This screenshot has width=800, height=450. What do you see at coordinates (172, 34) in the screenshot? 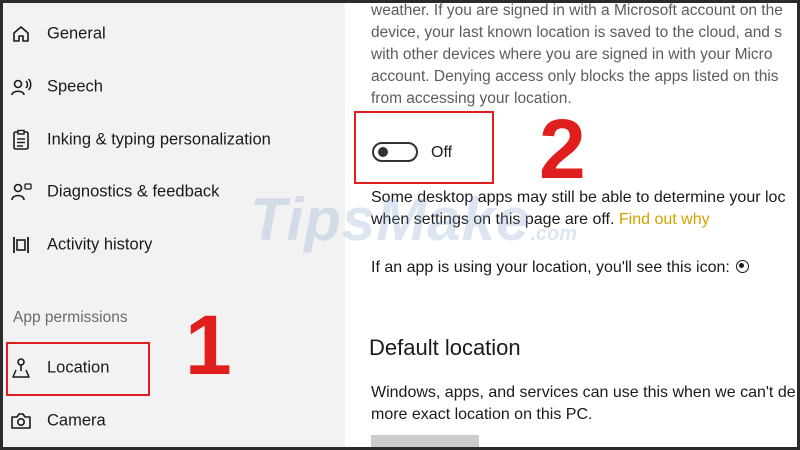
I see `sidebar-item-general: General` at bounding box center [172, 34].